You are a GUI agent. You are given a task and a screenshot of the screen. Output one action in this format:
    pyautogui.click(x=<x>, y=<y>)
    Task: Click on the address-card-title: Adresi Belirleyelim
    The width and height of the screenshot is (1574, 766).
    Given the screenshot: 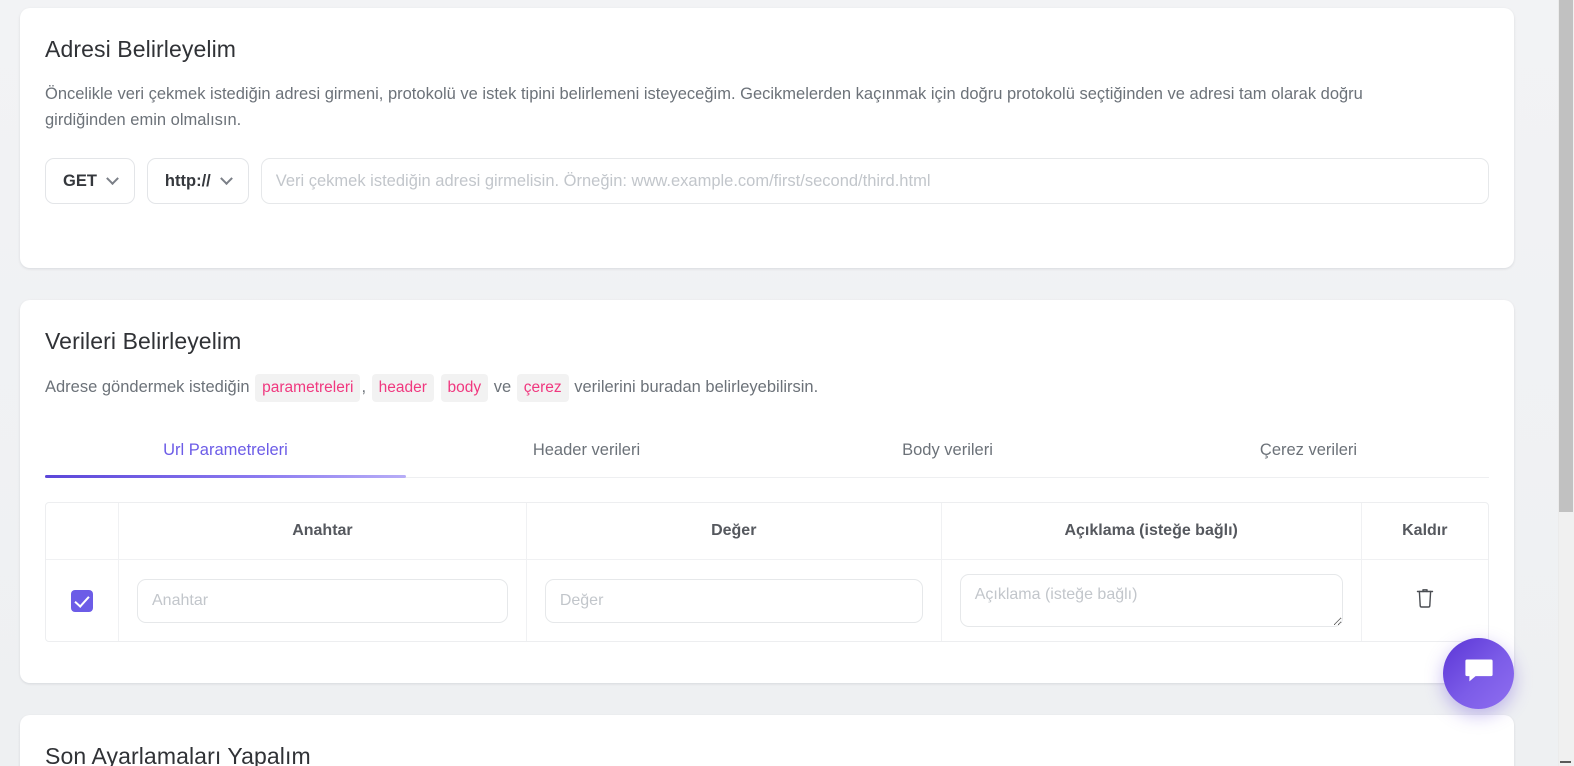 What is the action you would take?
    pyautogui.click(x=141, y=49)
    